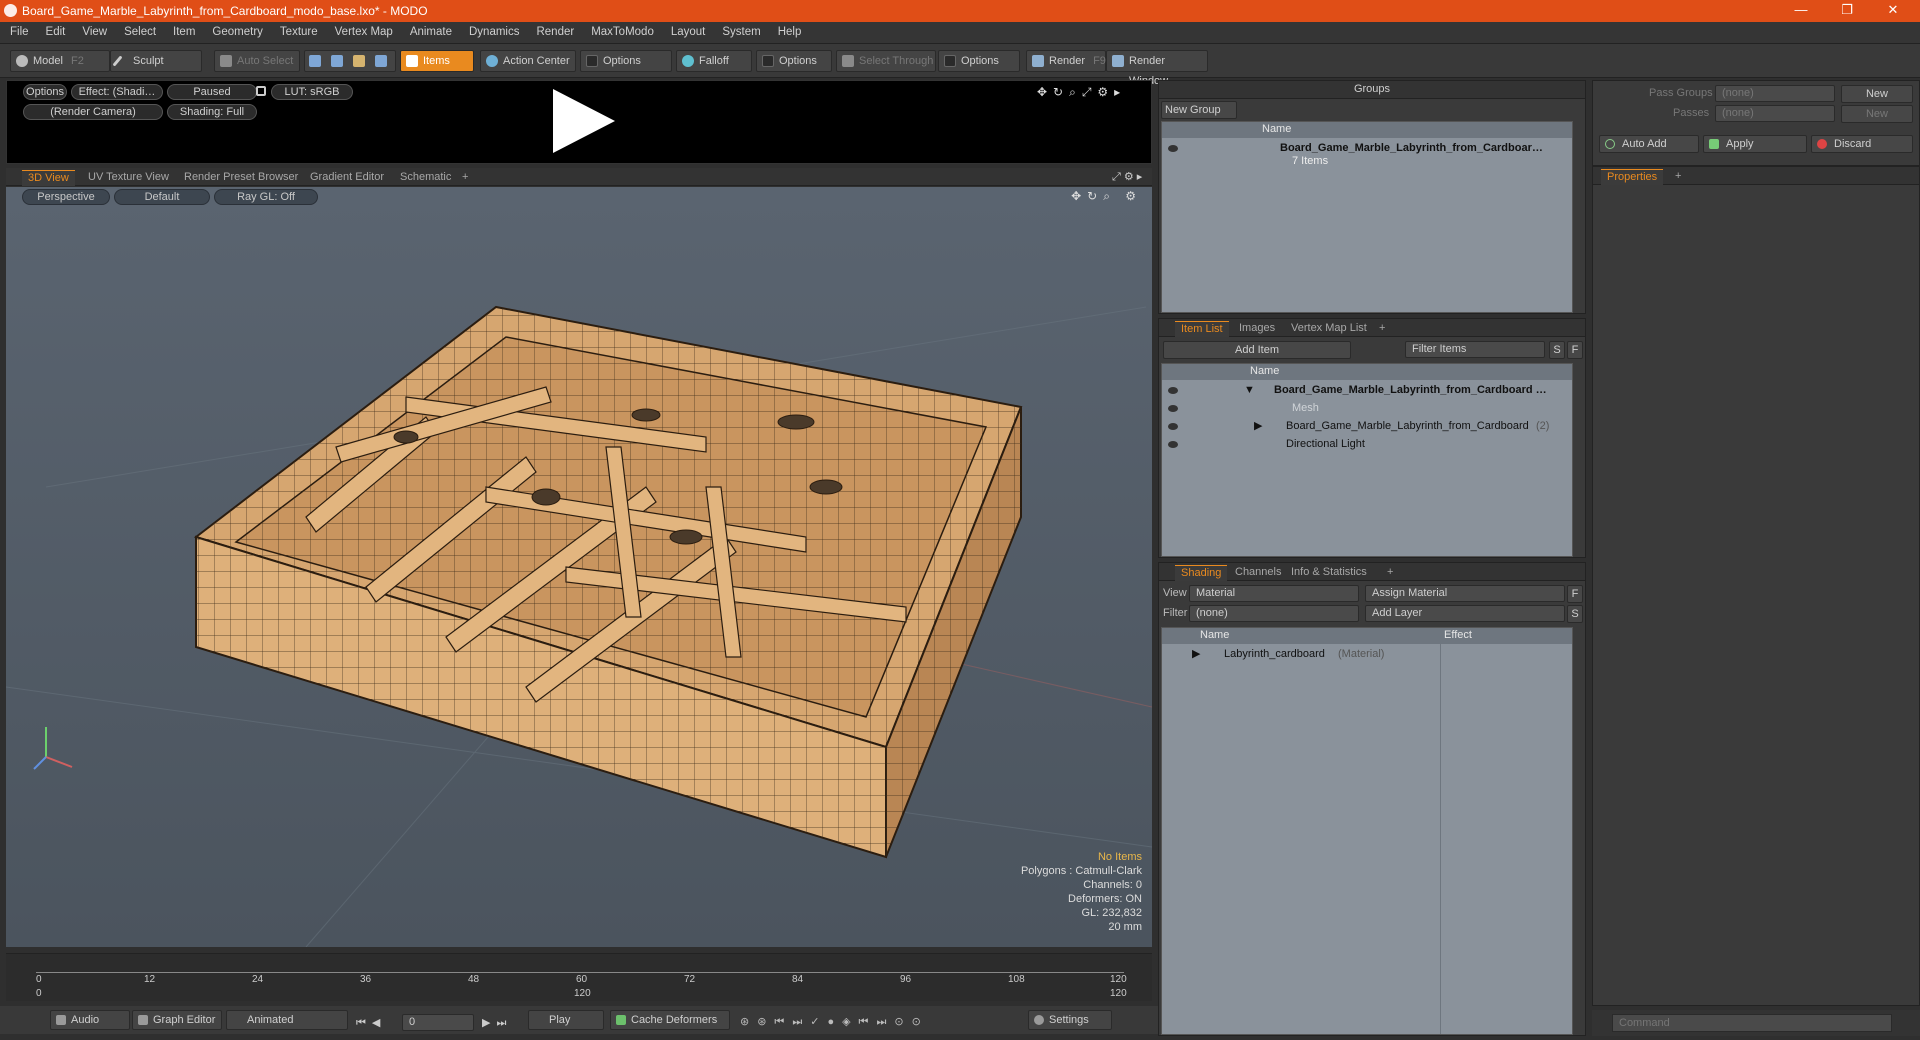 The height and width of the screenshot is (1040, 1920). I want to click on filter-f-button: F, so click(1575, 350).